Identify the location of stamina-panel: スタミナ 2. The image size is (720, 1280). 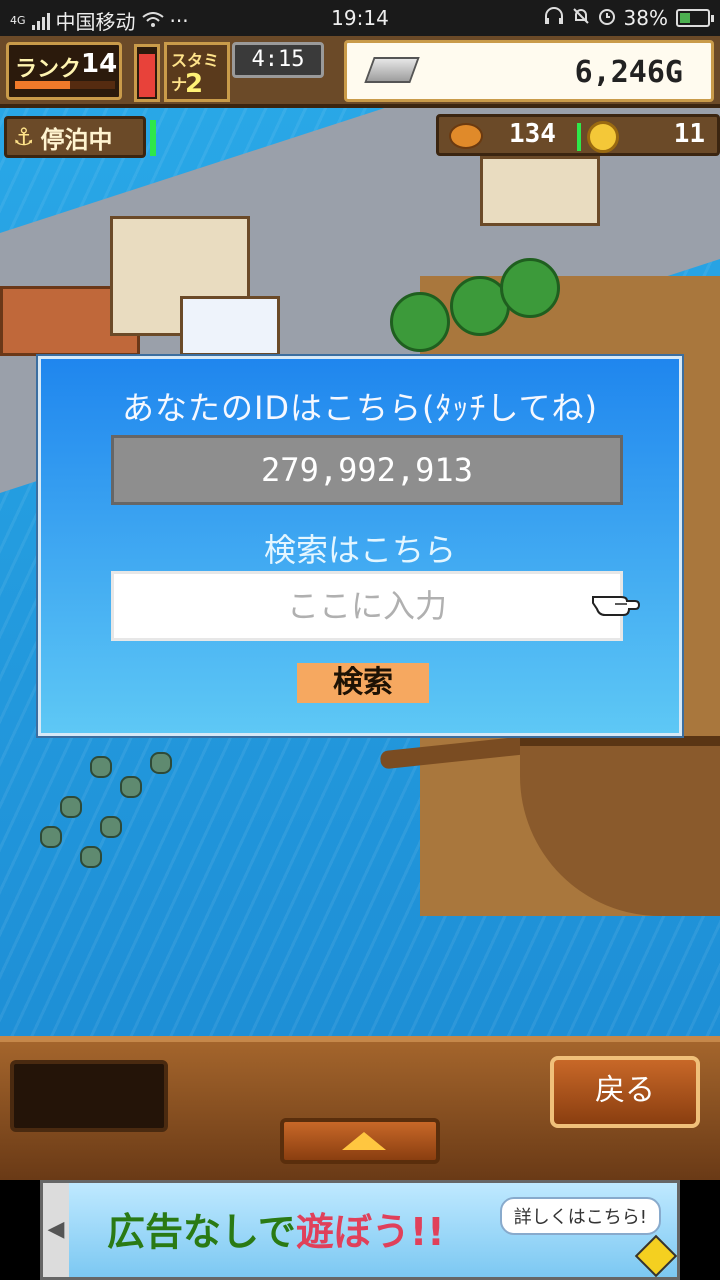
(197, 72).